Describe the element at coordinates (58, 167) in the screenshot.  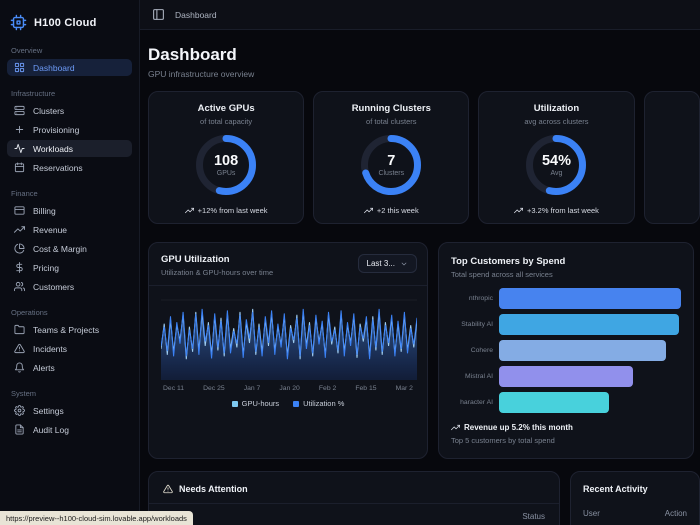
I see `sidebar-item-label: Reservations` at that location.